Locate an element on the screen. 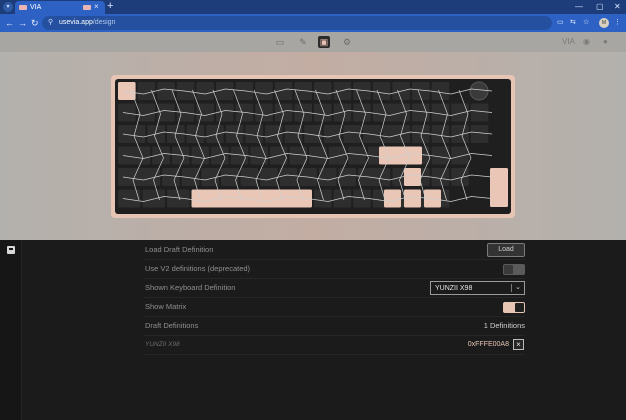  translate-icon: ⇆ is located at coordinates (573, 23).